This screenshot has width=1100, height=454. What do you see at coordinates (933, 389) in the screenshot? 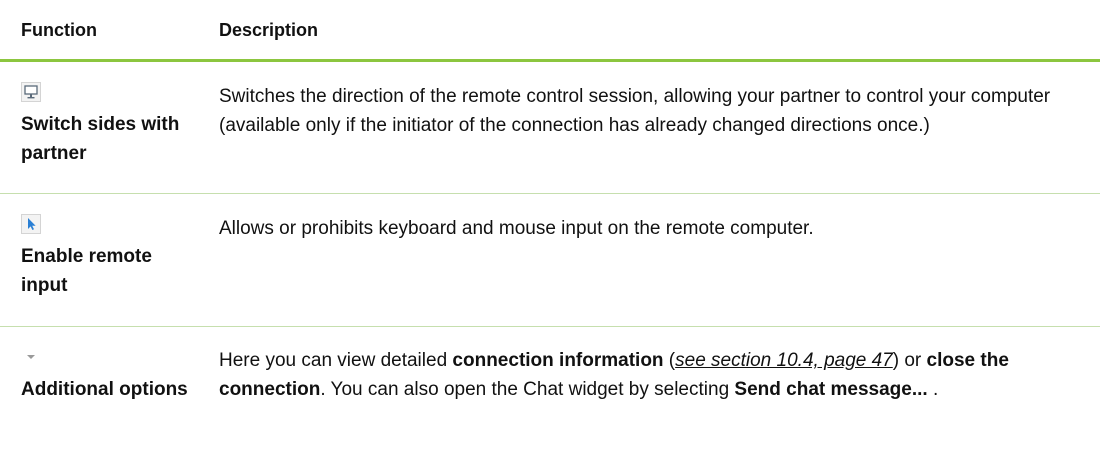
I see `description-part: .` at bounding box center [933, 389].